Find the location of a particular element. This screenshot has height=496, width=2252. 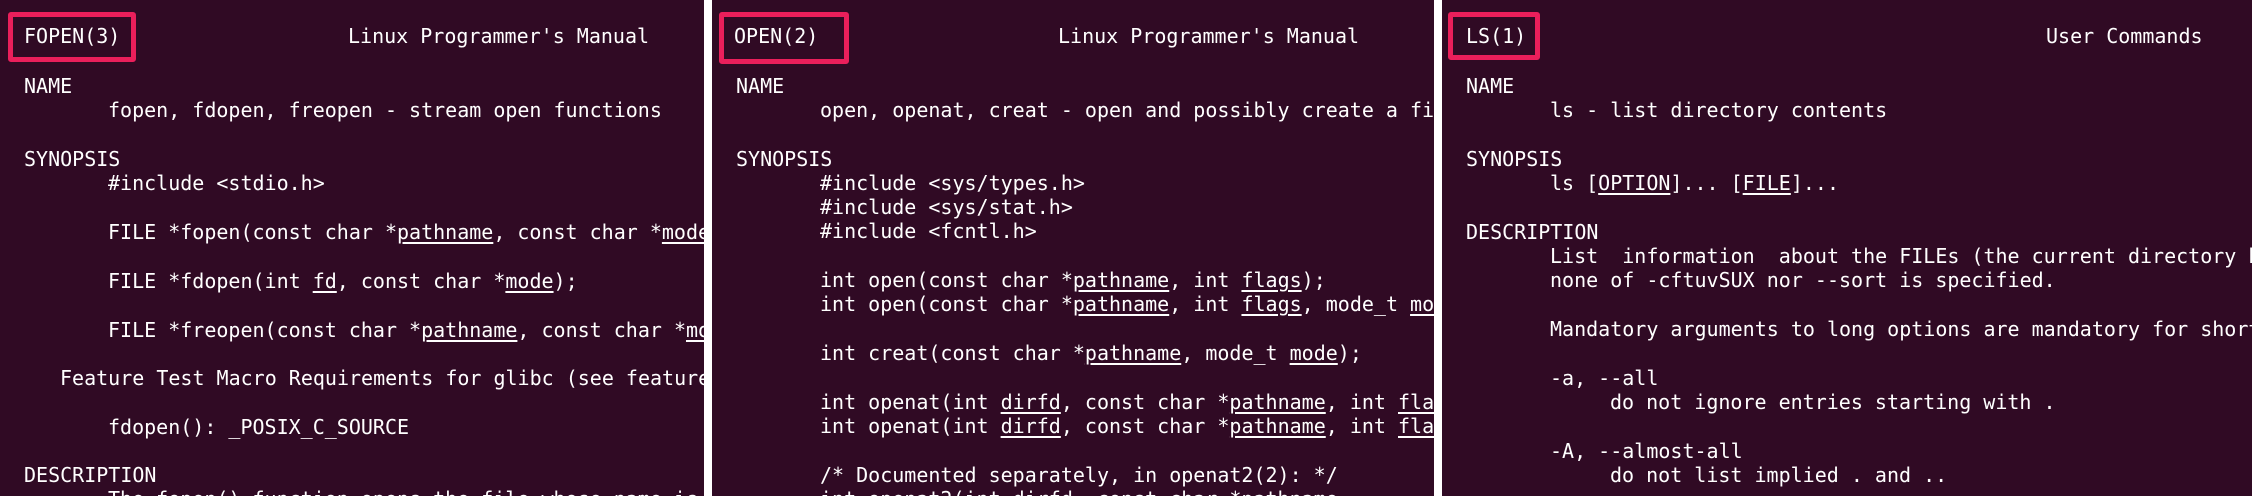

line-text: , mode_t is located at coordinates (1235, 353).